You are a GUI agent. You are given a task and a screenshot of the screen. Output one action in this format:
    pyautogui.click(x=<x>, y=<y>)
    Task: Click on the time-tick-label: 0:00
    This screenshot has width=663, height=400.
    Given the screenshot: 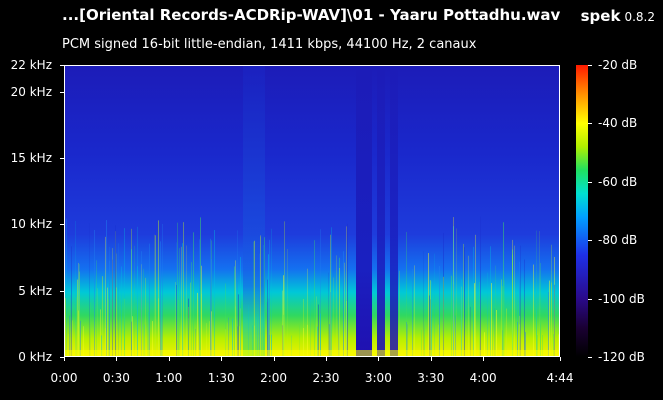 What is the action you would take?
    pyautogui.click(x=64, y=378)
    